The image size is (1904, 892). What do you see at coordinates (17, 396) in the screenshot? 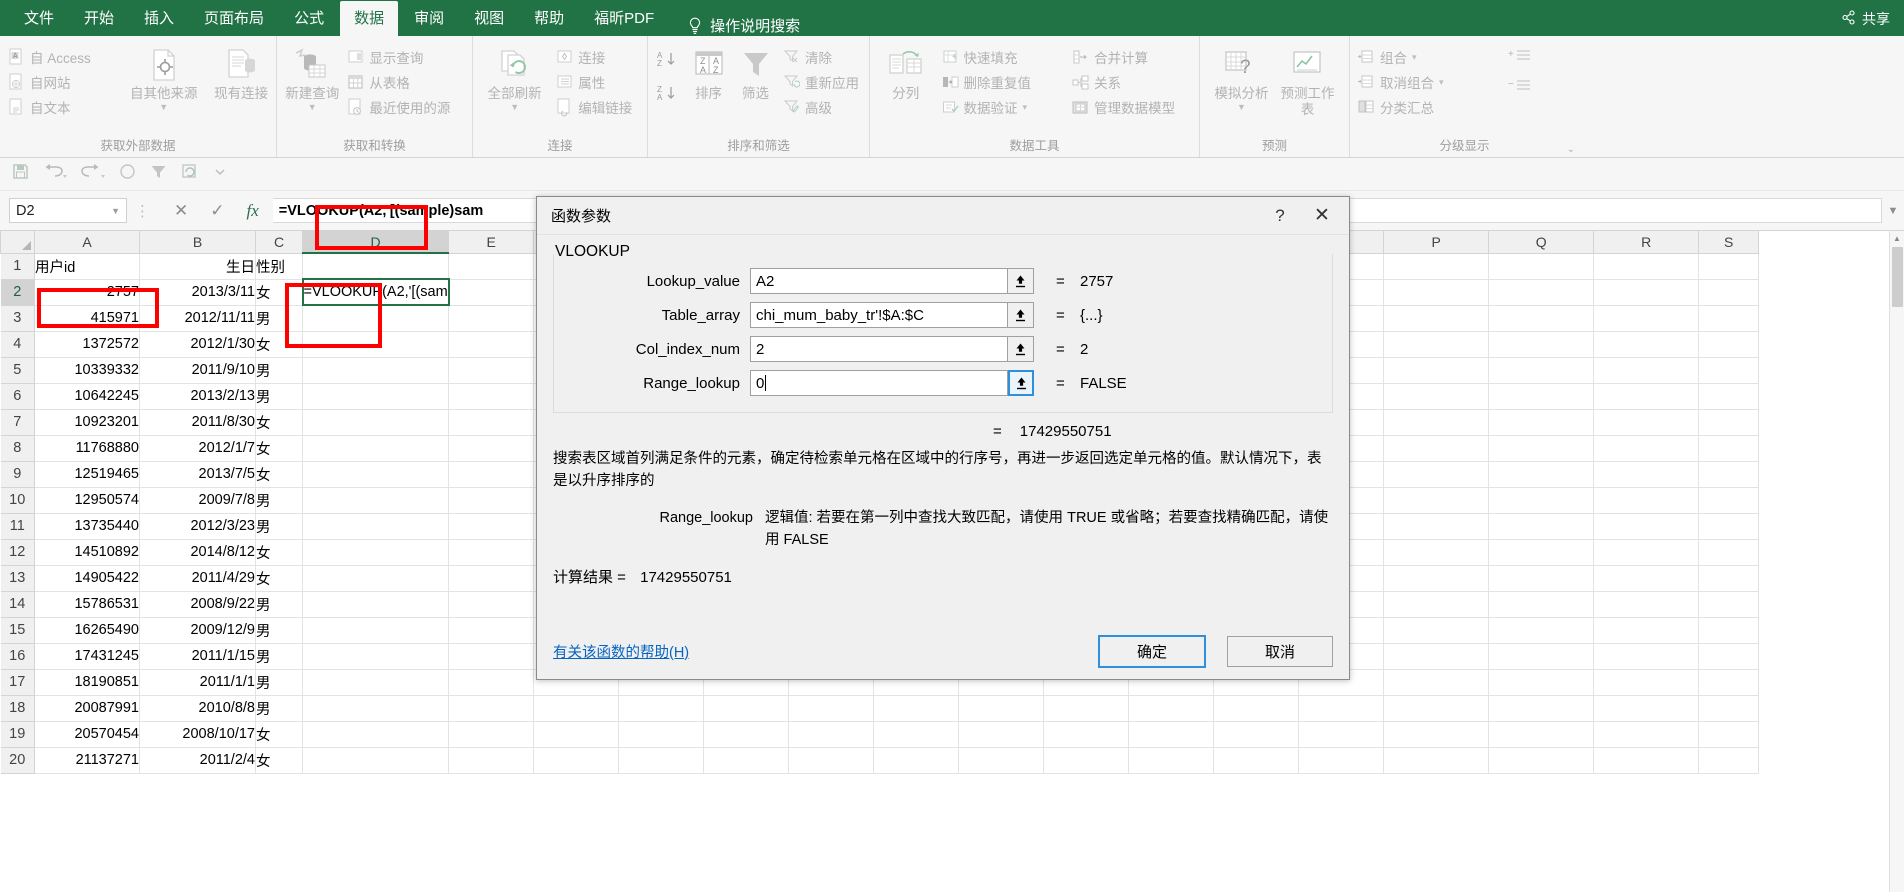
I see `row-header-6: 6` at bounding box center [17, 396].